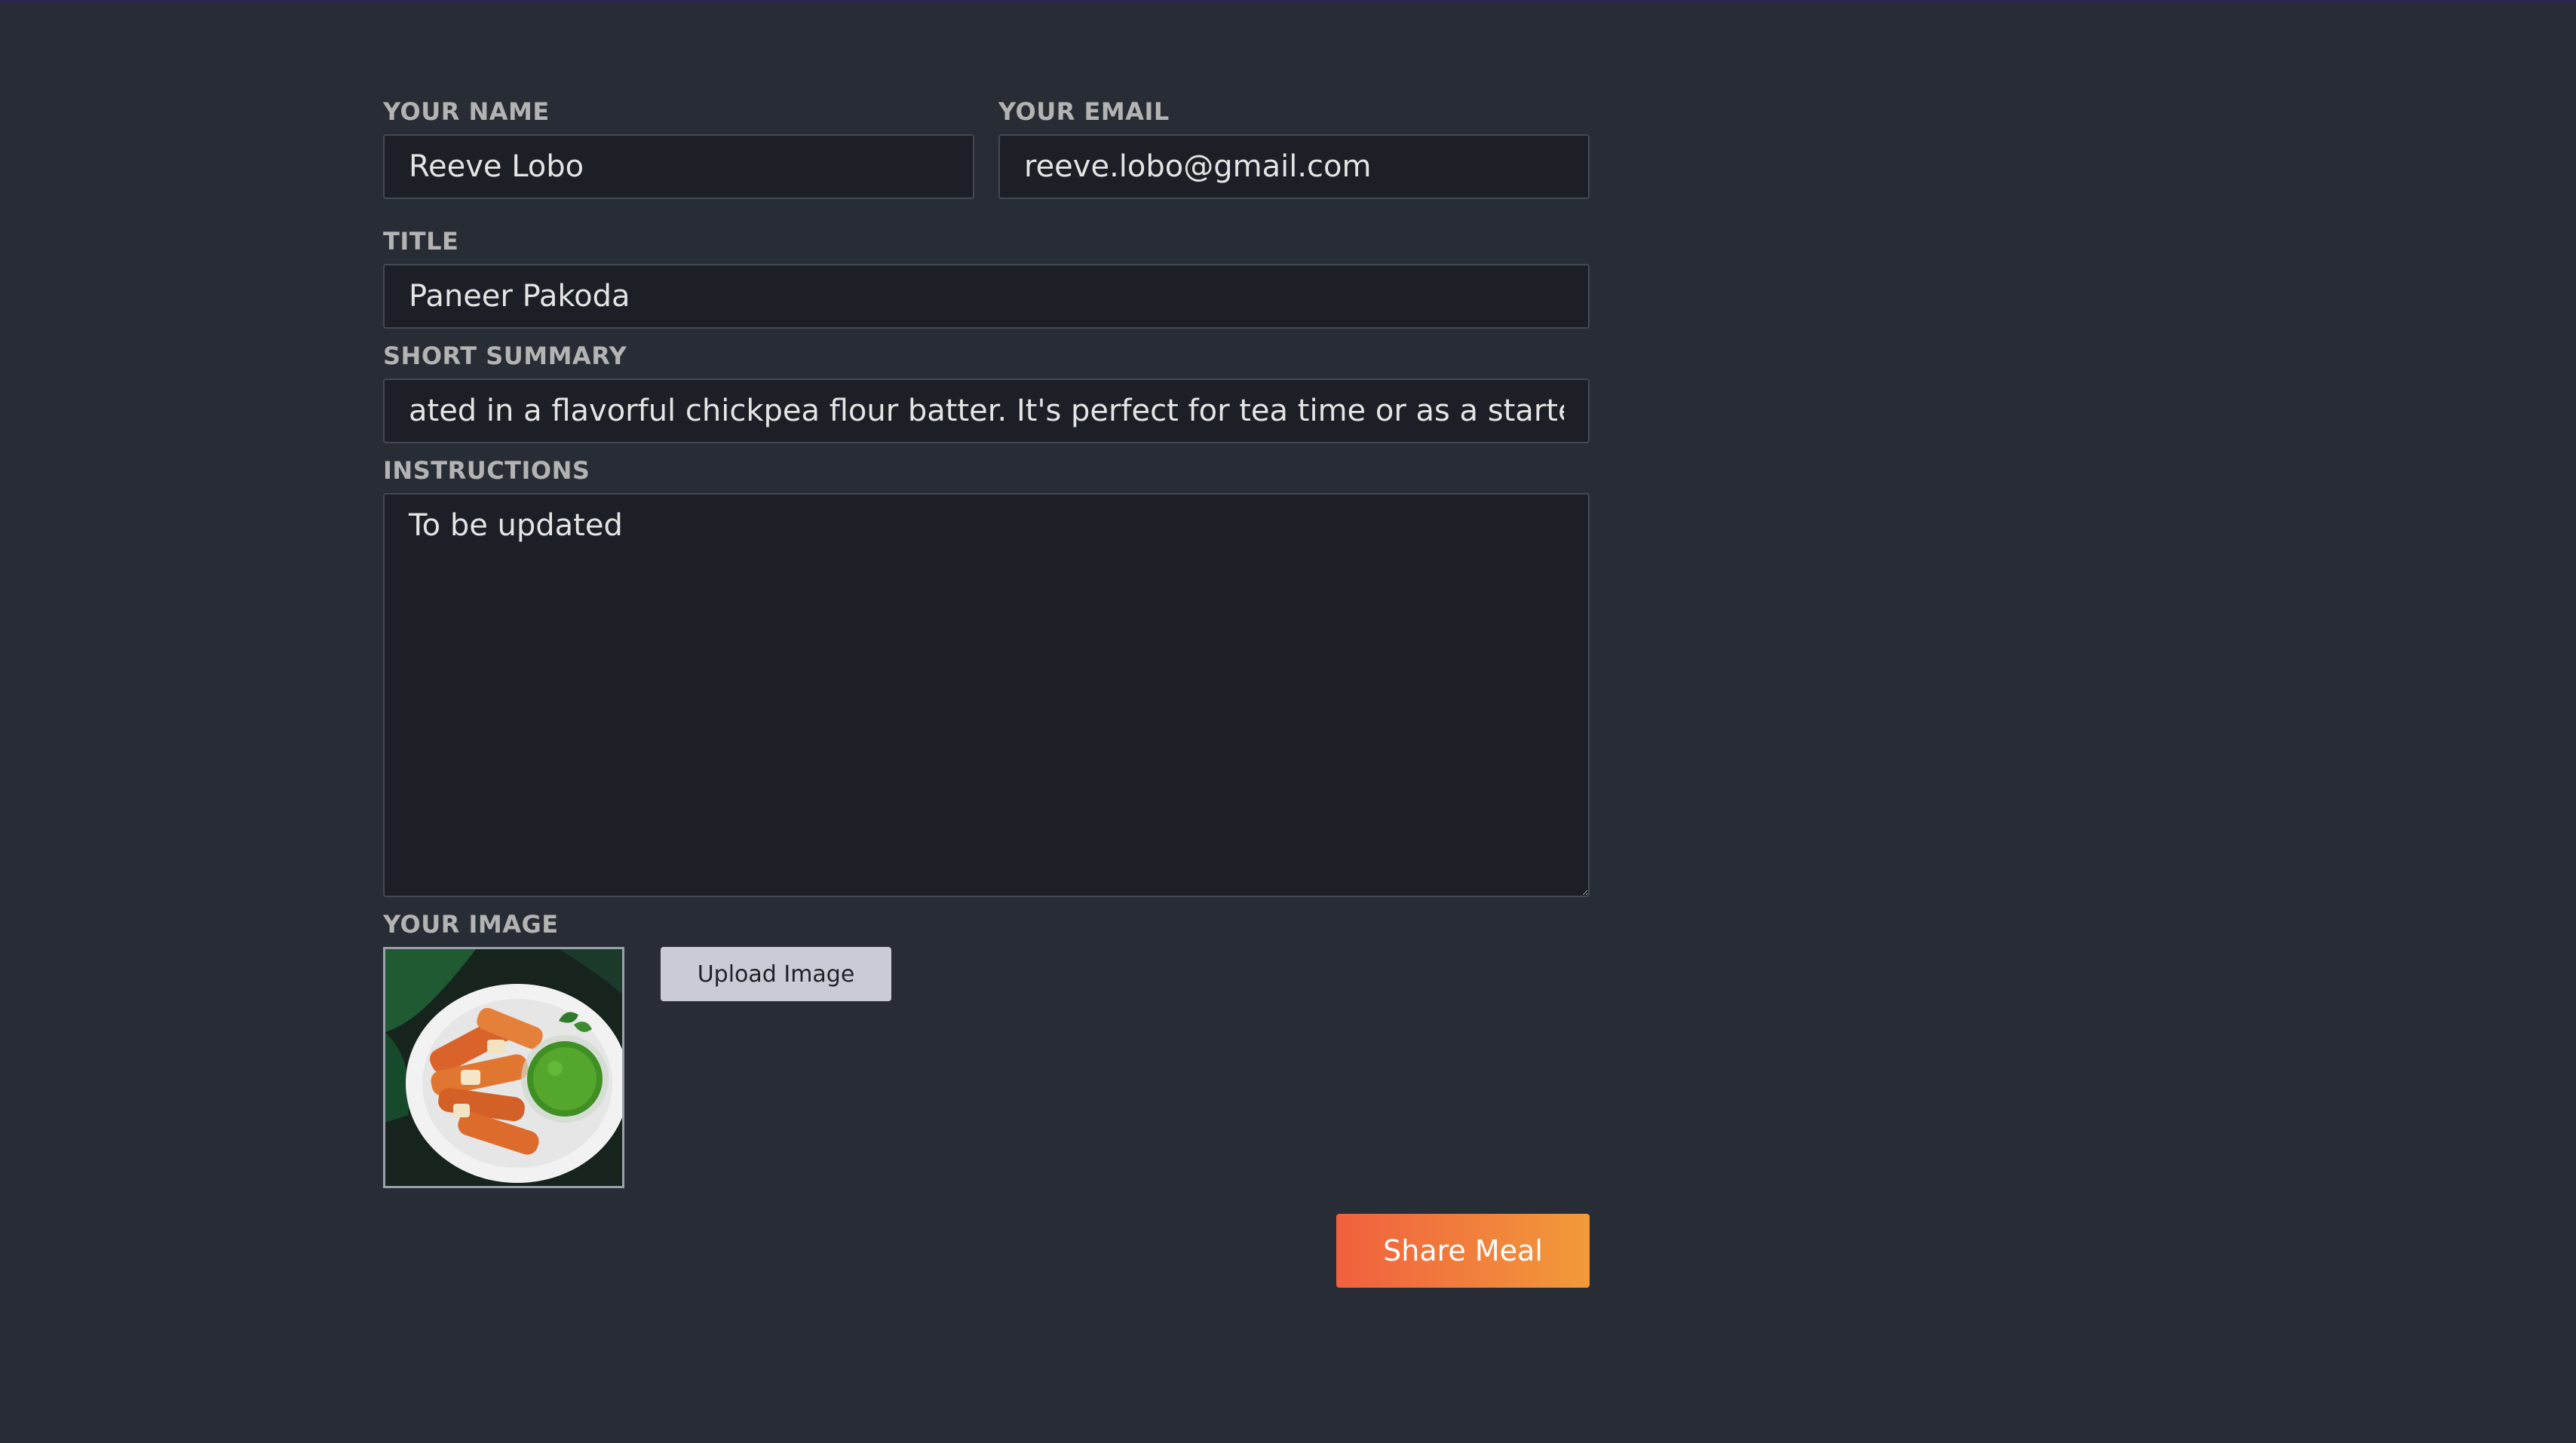 The width and height of the screenshot is (2576, 1443). Describe the element at coordinates (986, 695) in the screenshot. I see `instructions-textarea: To be updated` at that location.